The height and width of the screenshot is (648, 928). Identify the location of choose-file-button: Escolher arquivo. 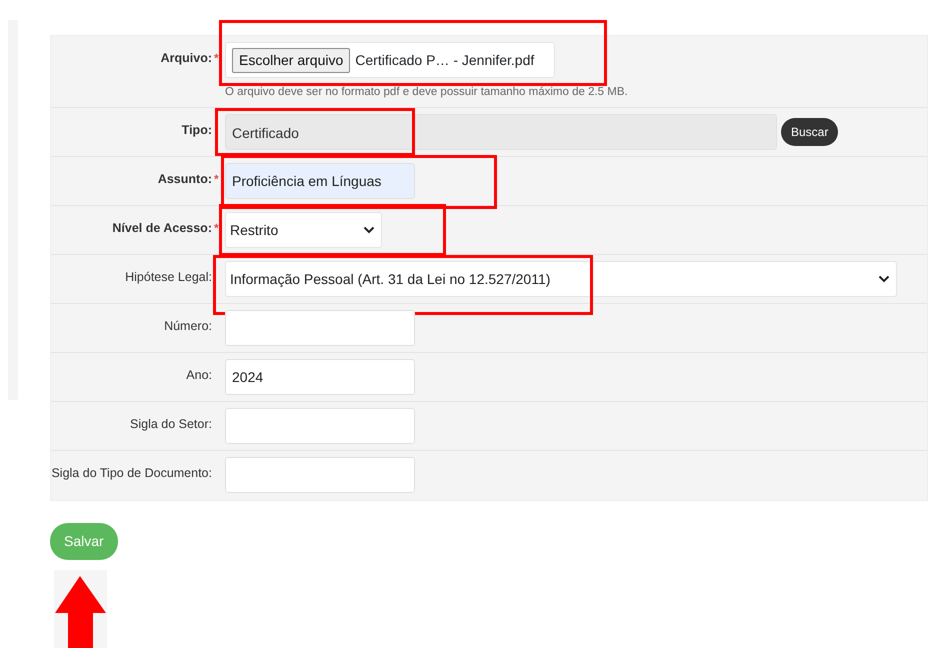
(291, 60).